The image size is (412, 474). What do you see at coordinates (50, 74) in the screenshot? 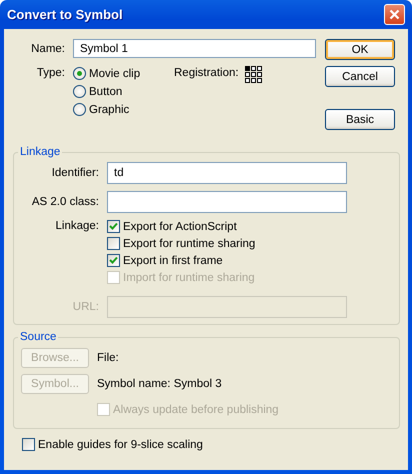
I see `type-label: Type:` at bounding box center [50, 74].